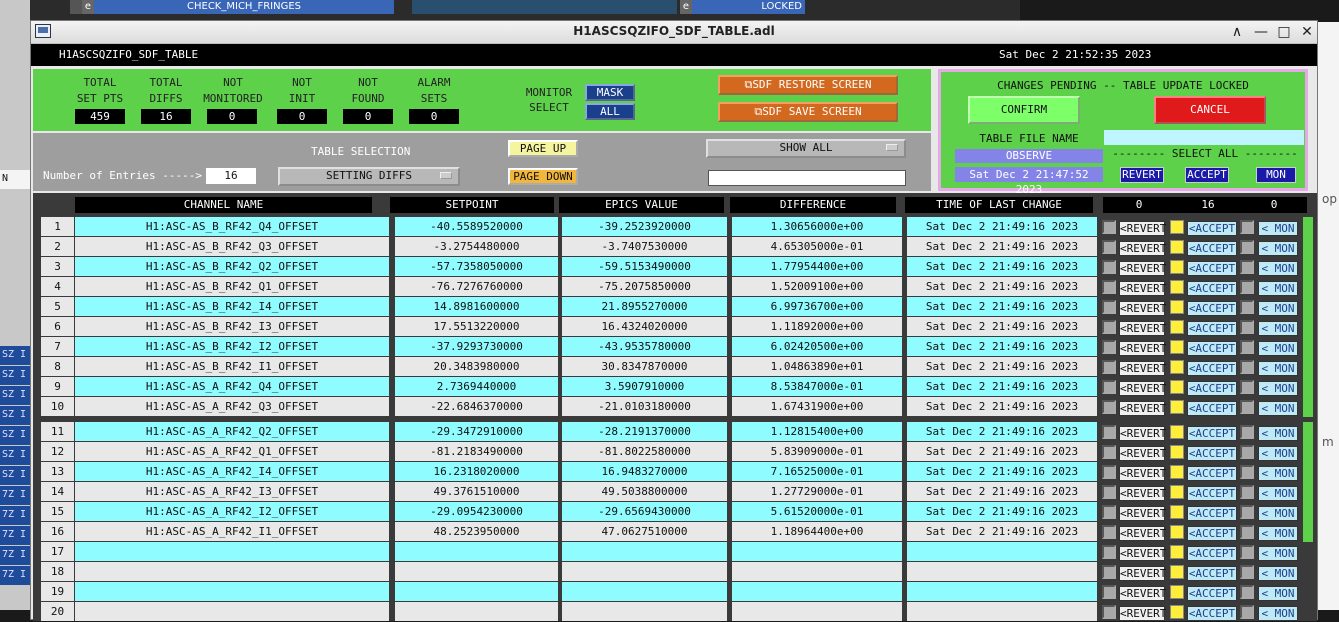 The image size is (1339, 622). Describe the element at coordinates (543, 176) in the screenshot. I see `page-down-button: PAGE DOWN` at that location.